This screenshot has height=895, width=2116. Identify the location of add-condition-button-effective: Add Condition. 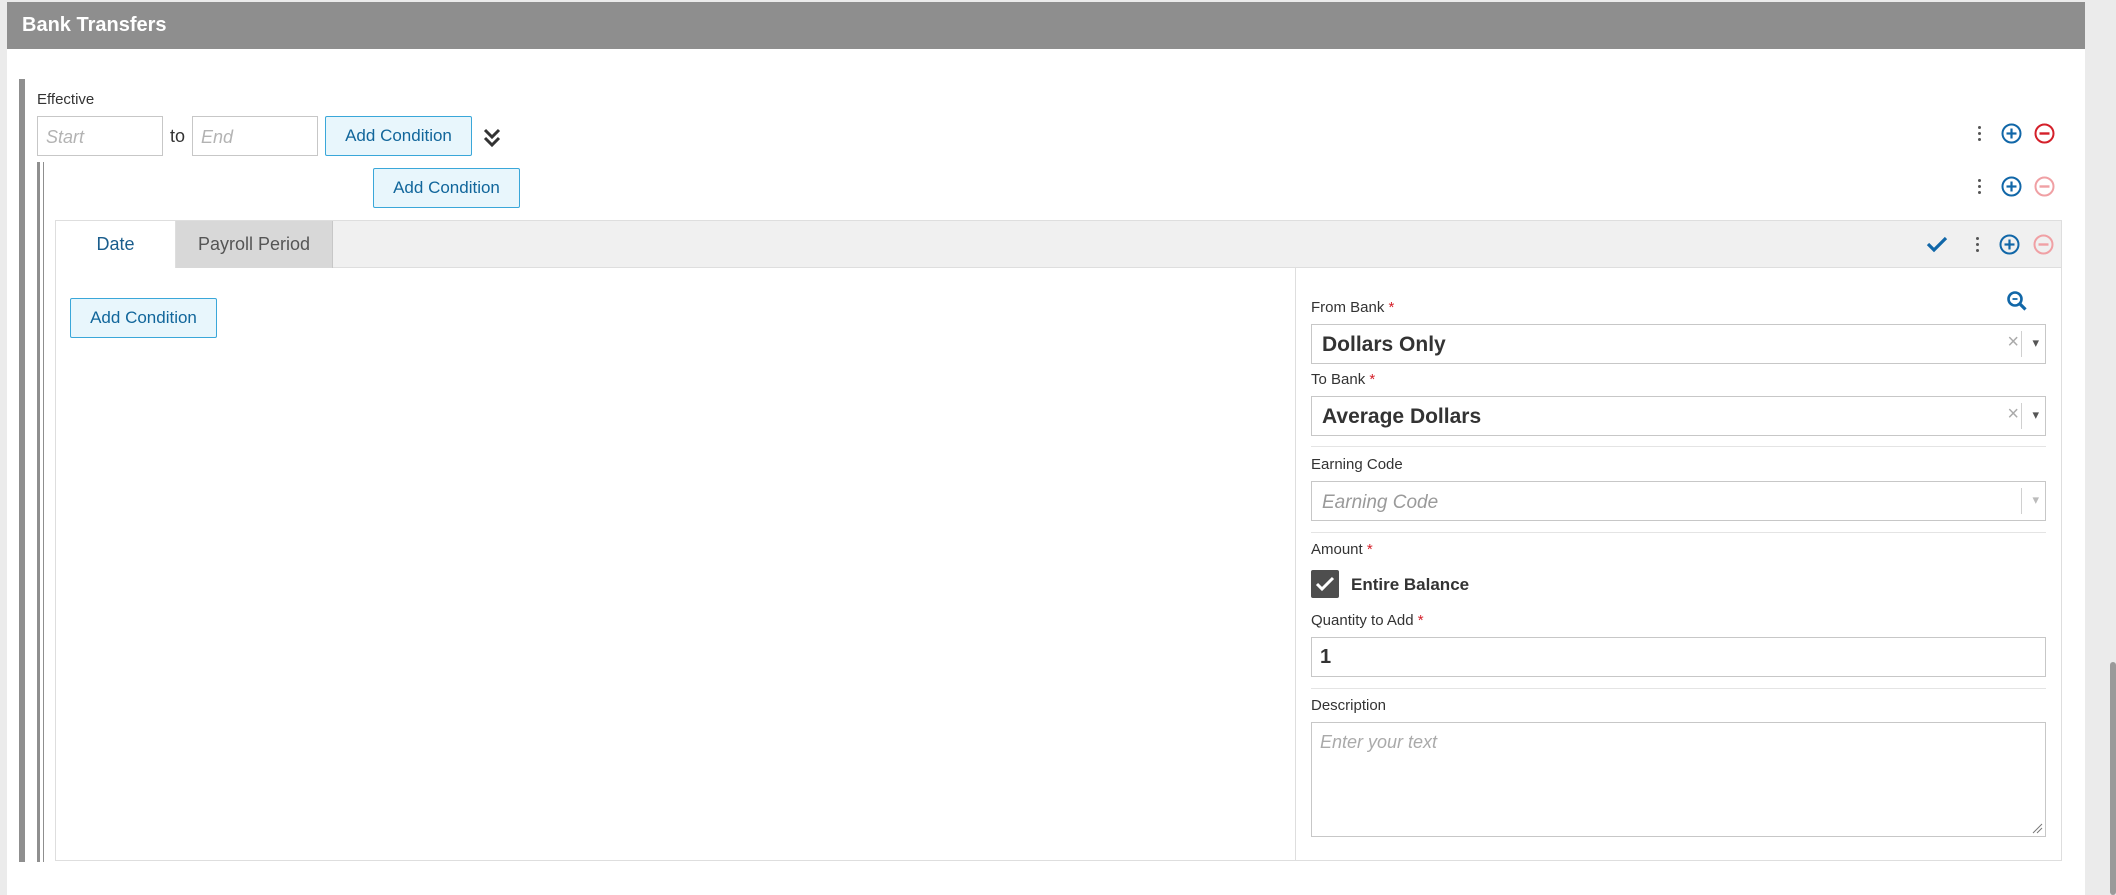
(398, 136).